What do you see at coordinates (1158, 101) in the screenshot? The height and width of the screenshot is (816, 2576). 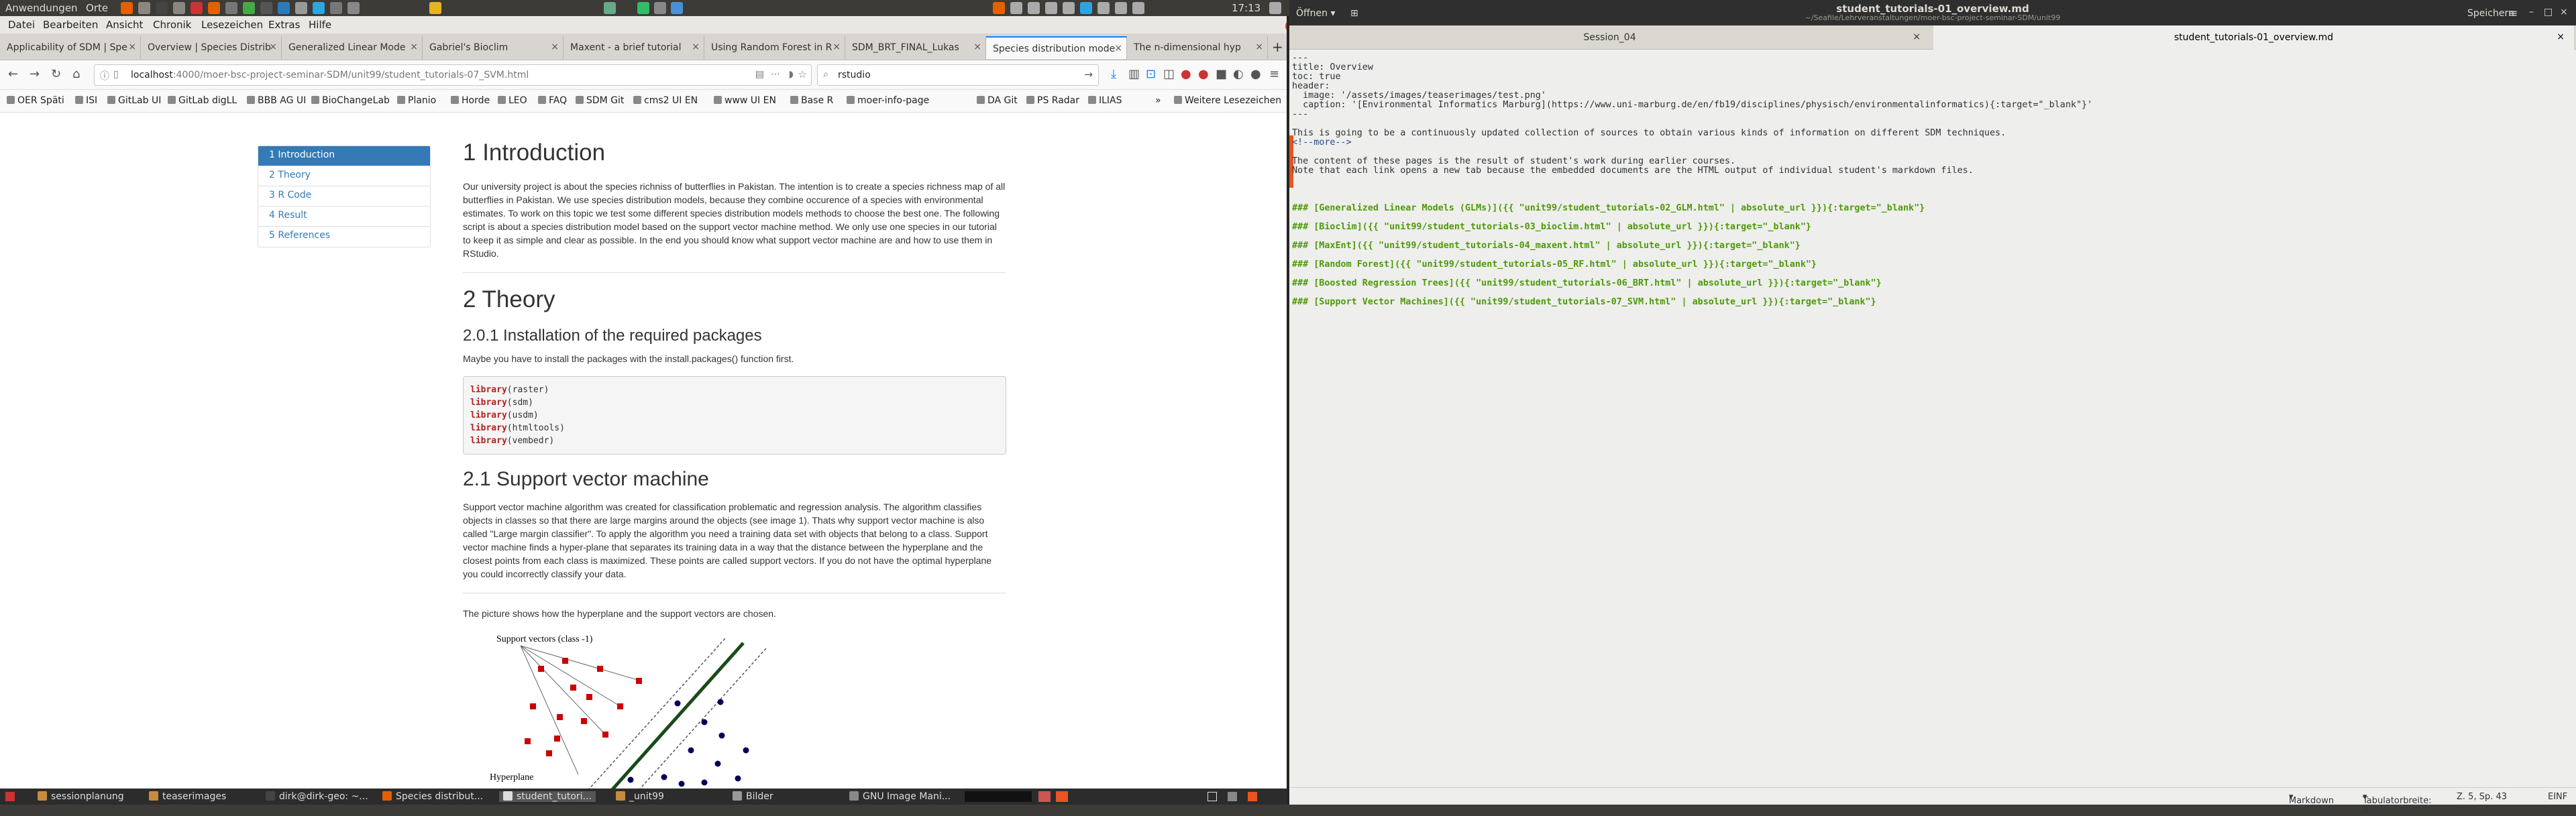 I see `bookmarks-overflow-icon: »` at bounding box center [1158, 101].